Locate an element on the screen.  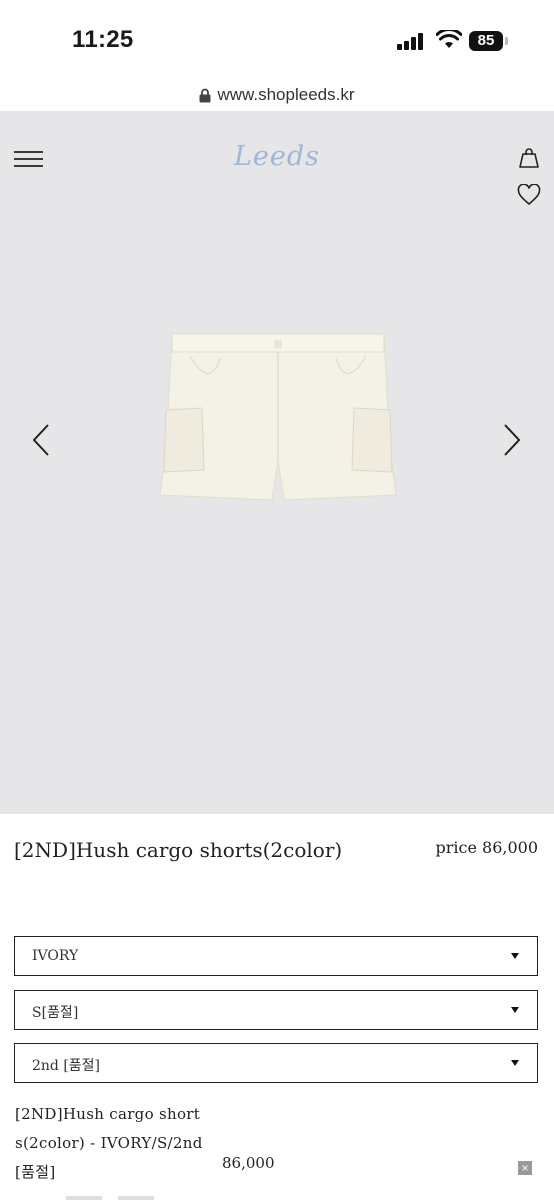
product-title: [2ND]Hush cargo shorts(2color) is located at coordinates (178, 850).